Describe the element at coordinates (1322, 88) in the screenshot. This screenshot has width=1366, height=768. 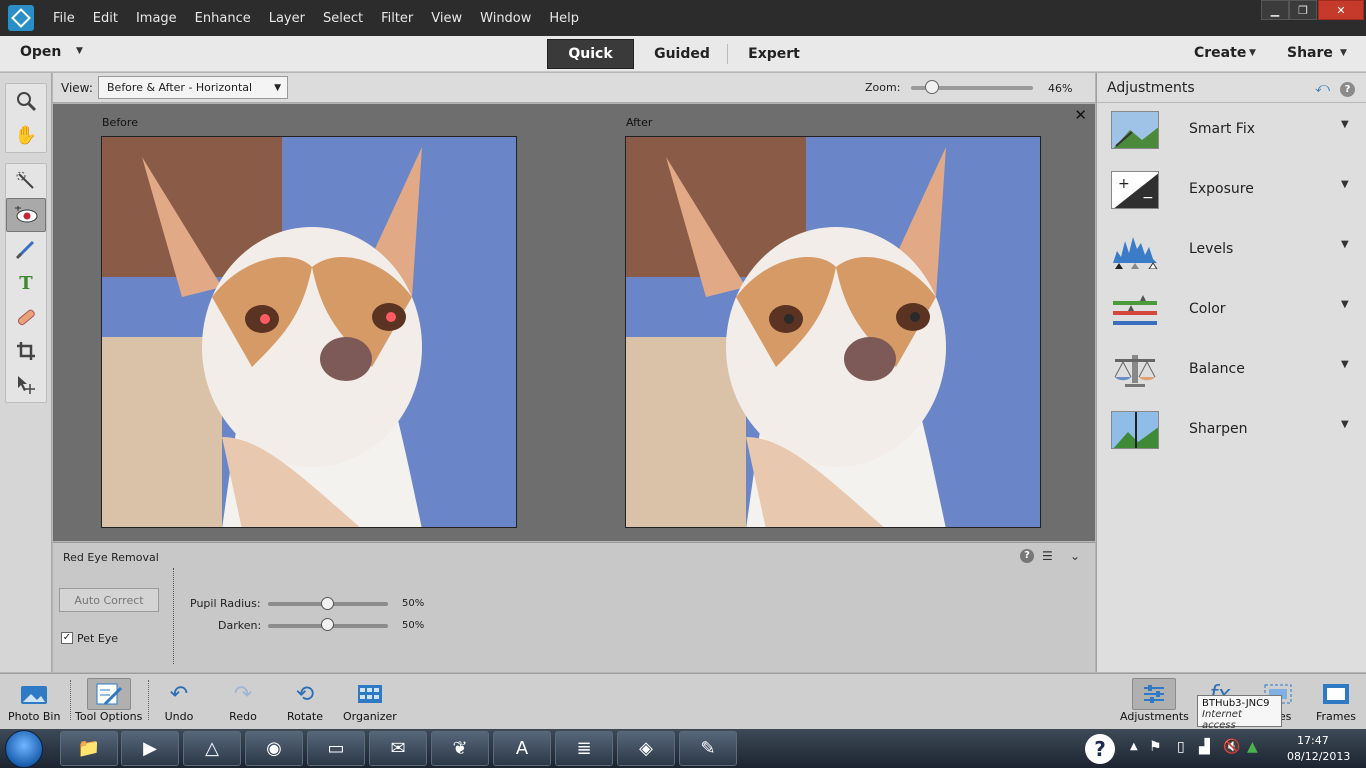
I see `reset-icon: ⤺` at that location.